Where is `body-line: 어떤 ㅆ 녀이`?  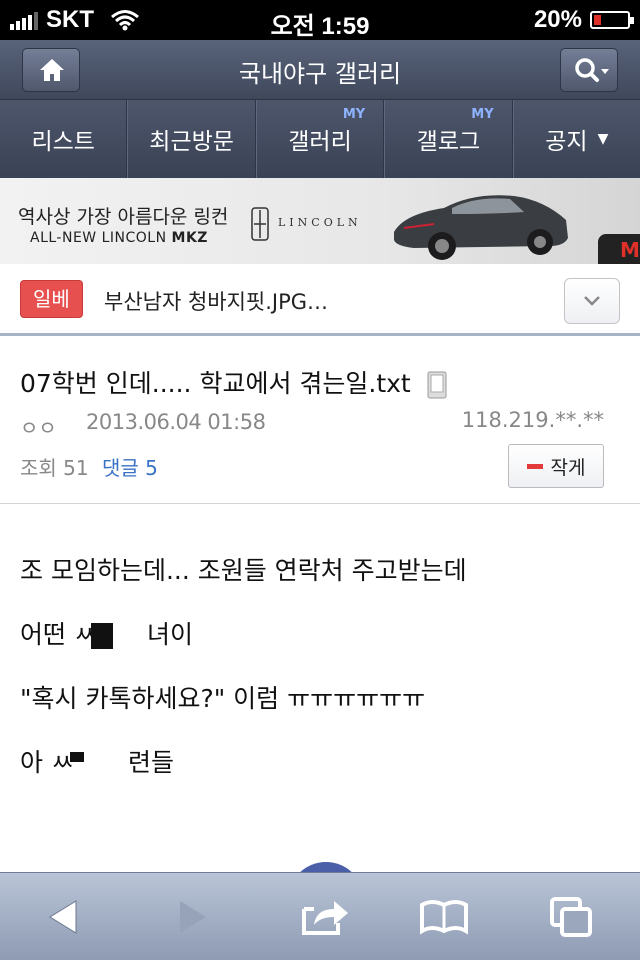 body-line: 어떤 ㅆ 녀이 is located at coordinates (106, 634).